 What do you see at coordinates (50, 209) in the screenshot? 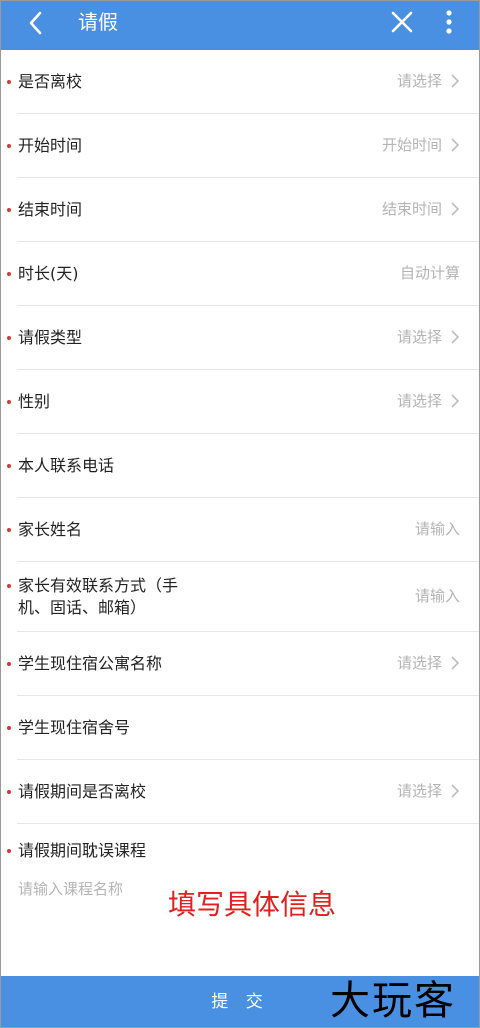
I see `form-row-label: 结束时间` at bounding box center [50, 209].